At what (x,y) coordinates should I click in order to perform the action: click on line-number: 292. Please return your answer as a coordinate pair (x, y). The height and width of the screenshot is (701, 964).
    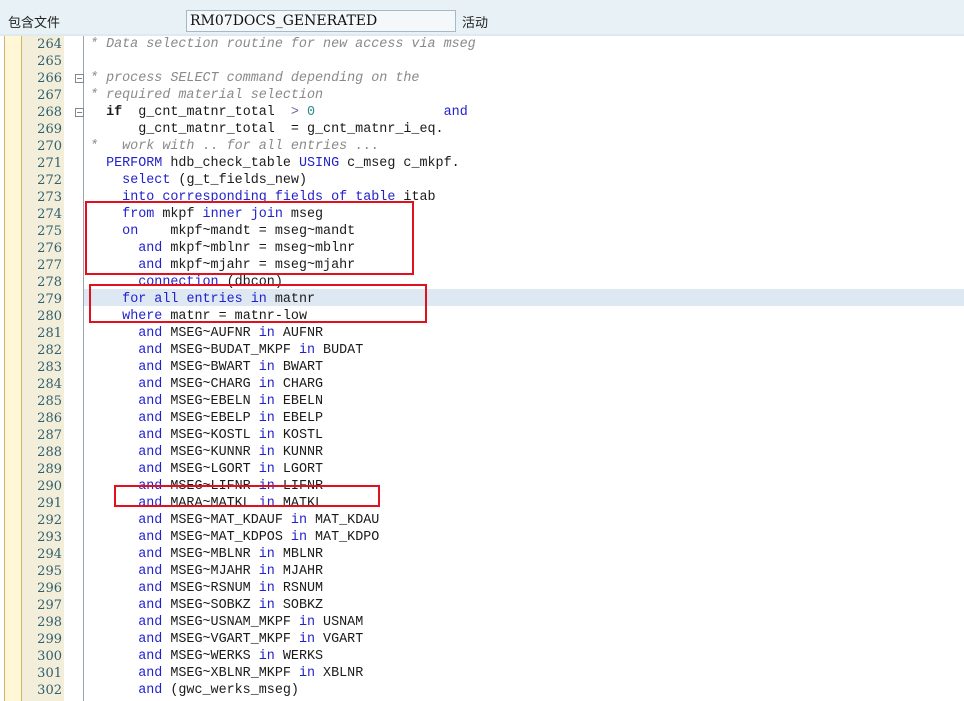
    Looking at the image, I should click on (49, 520).